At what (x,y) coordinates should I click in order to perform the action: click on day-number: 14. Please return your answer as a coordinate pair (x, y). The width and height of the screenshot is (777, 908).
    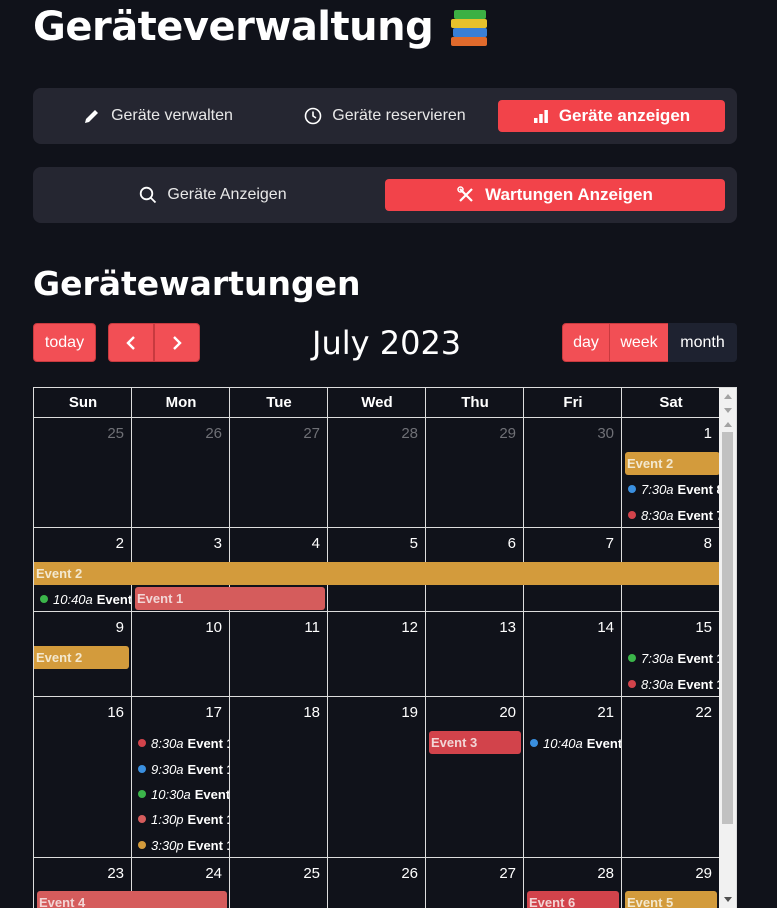
    Looking at the image, I should click on (569, 627).